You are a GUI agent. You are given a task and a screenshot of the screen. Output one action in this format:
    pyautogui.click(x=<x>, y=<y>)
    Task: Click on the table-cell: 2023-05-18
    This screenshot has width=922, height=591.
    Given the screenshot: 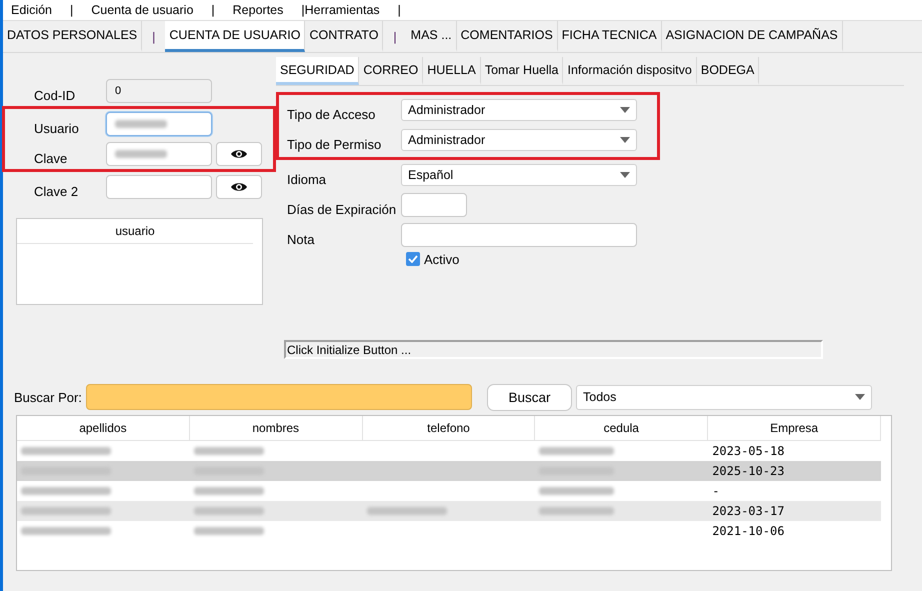 What is the action you would take?
    pyautogui.click(x=748, y=451)
    